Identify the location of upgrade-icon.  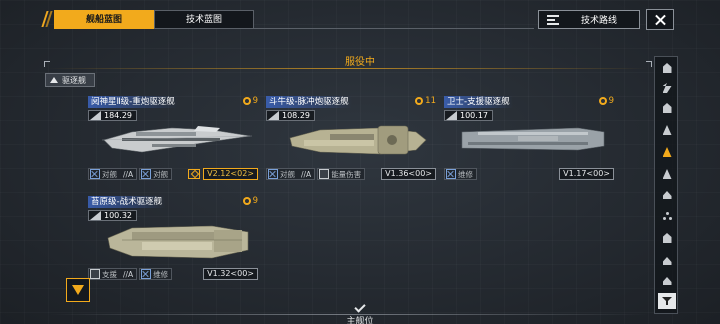
(194, 174).